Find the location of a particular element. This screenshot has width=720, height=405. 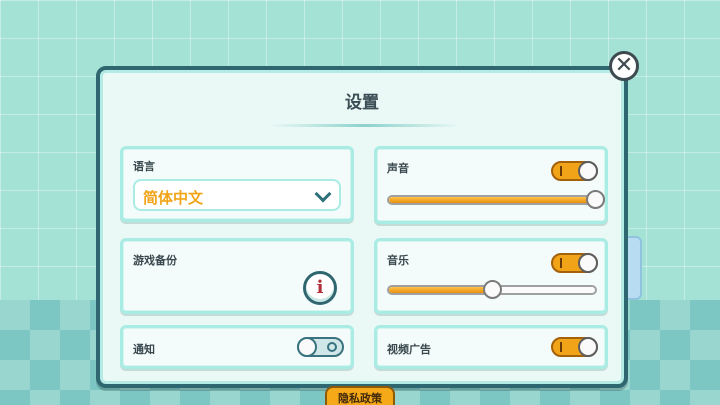

backup-label: 游戏备份 is located at coordinates (155, 260).